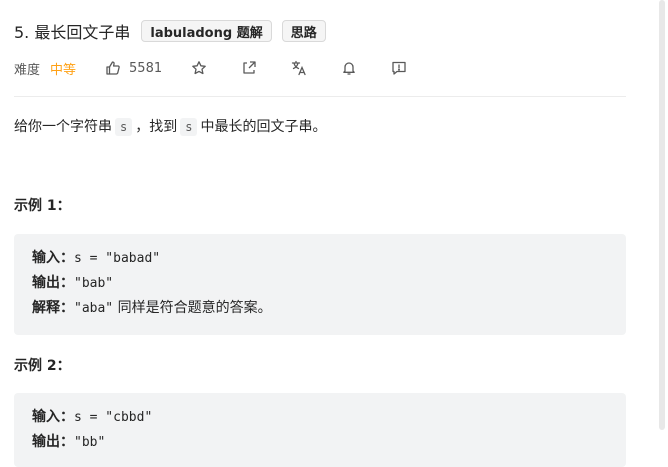 This screenshot has width=668, height=467. Describe the element at coordinates (42, 366) in the screenshot. I see `example-2-heading: 示例 2：` at that location.